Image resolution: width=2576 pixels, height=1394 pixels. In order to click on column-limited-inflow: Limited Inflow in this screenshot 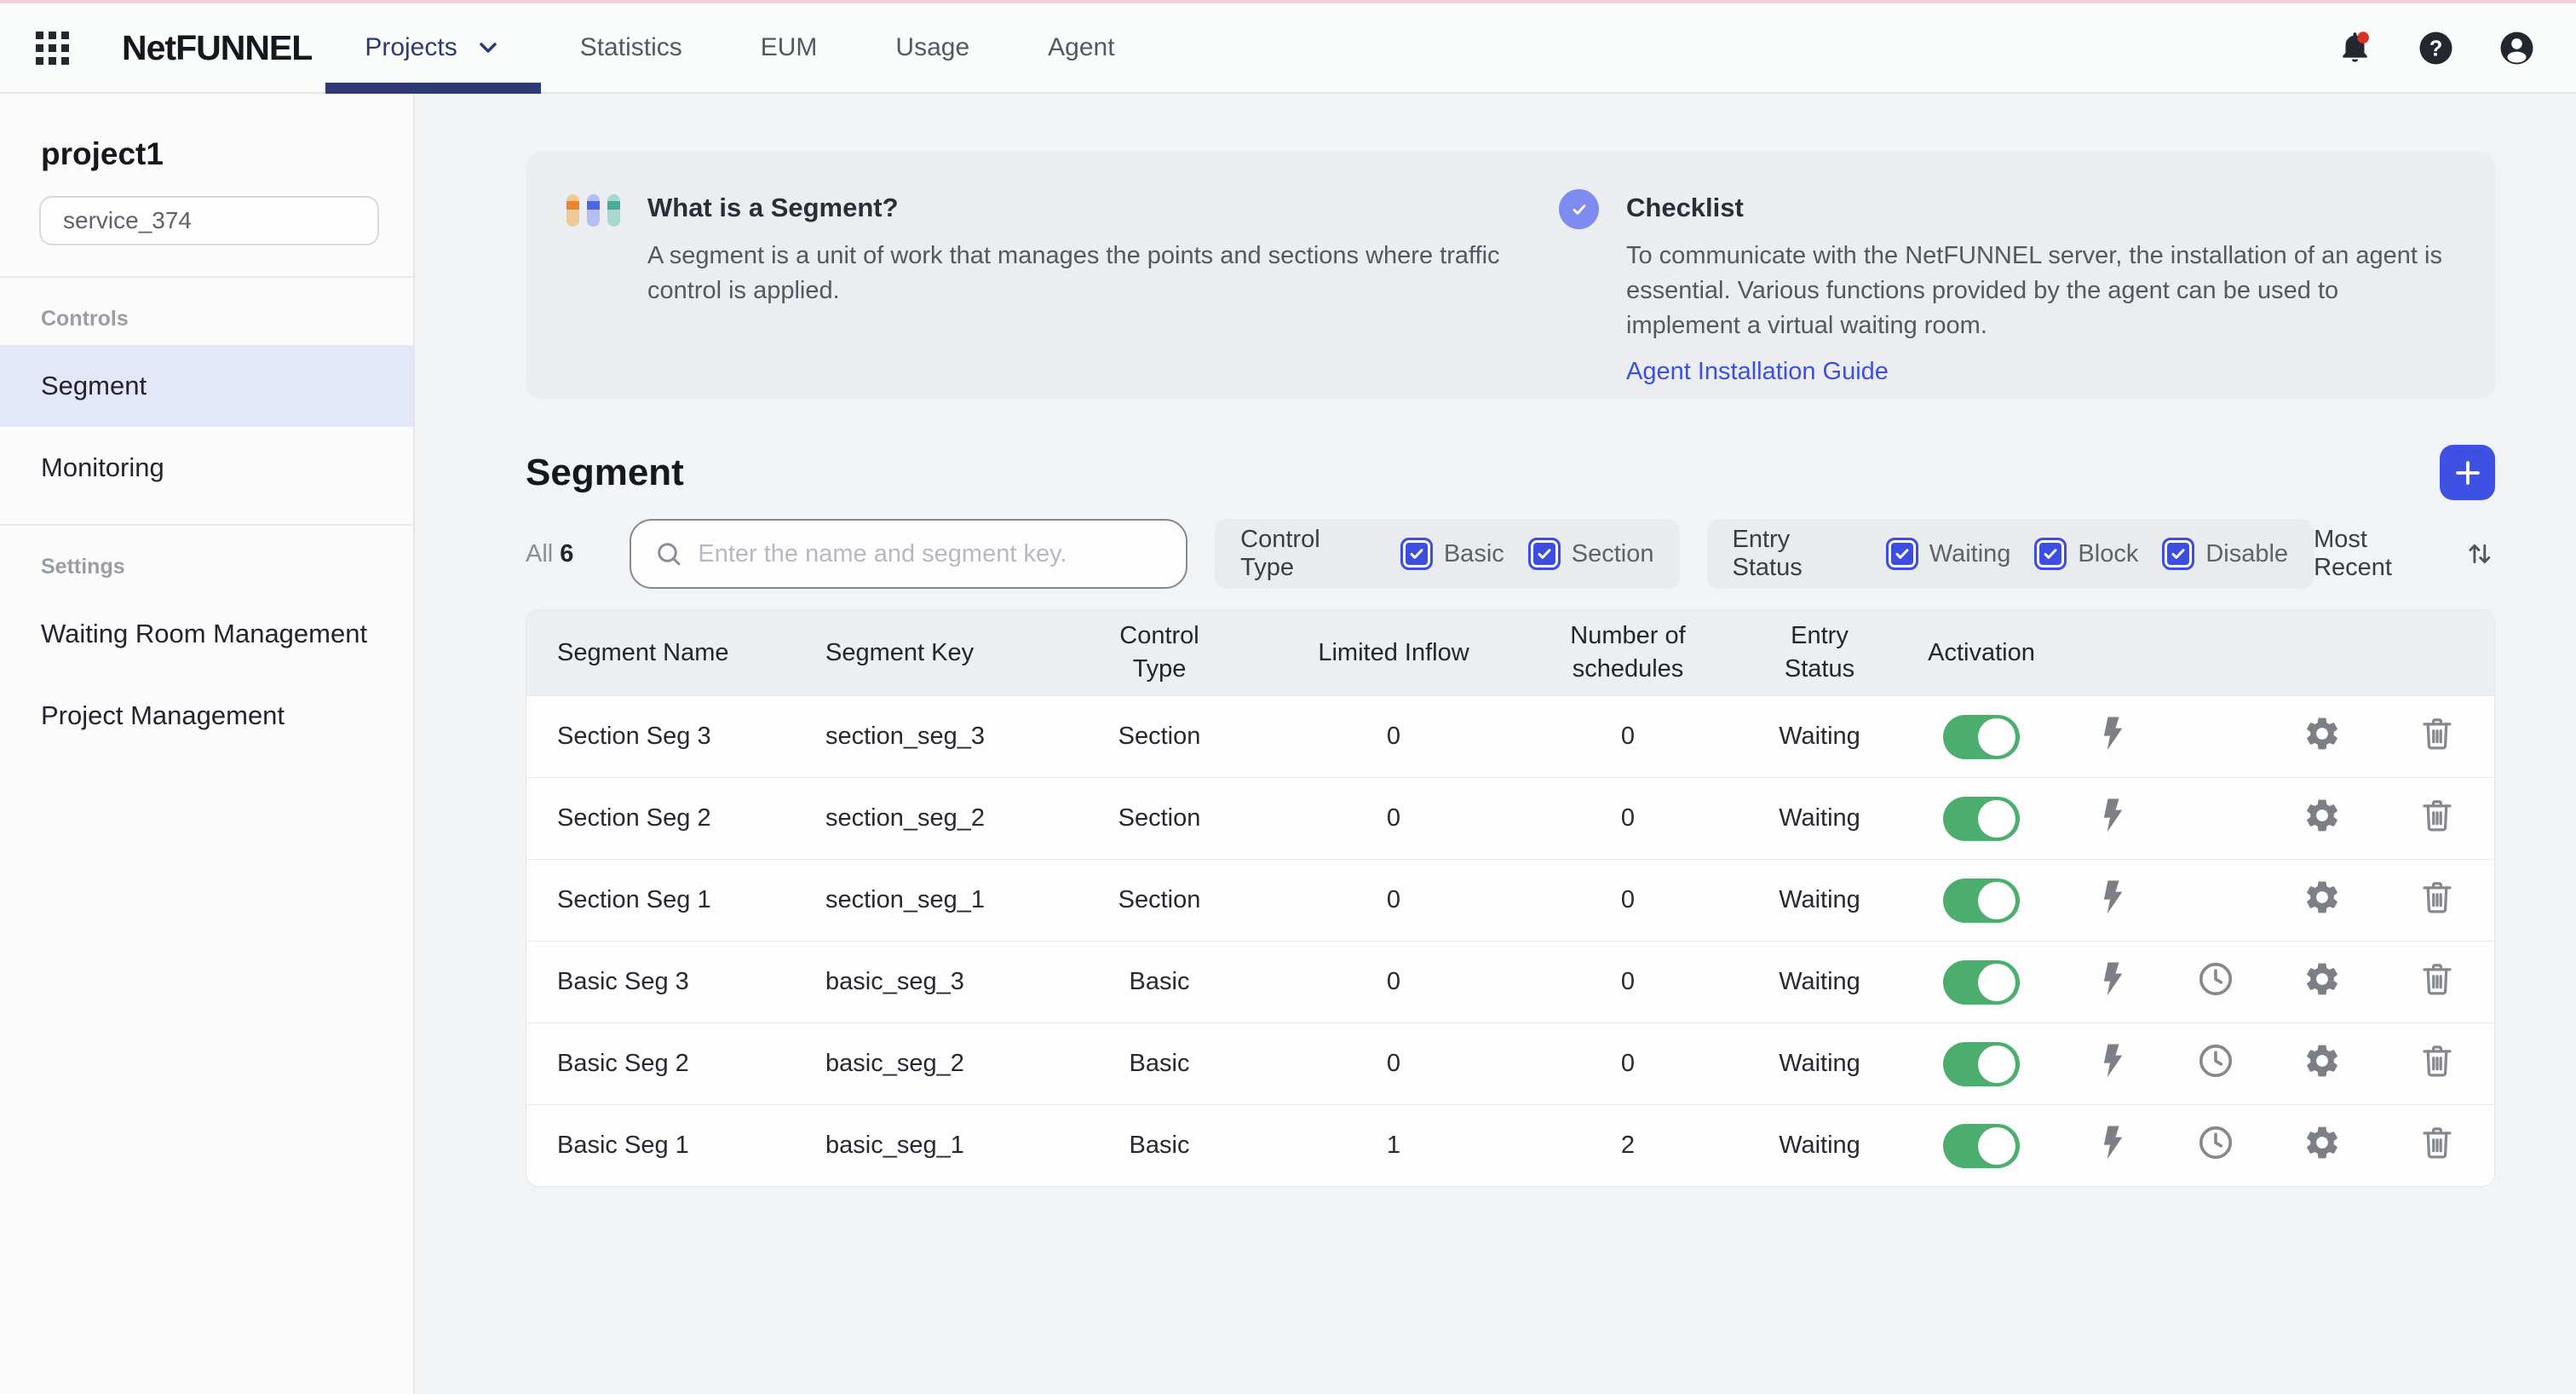, I will do `click(1394, 652)`.